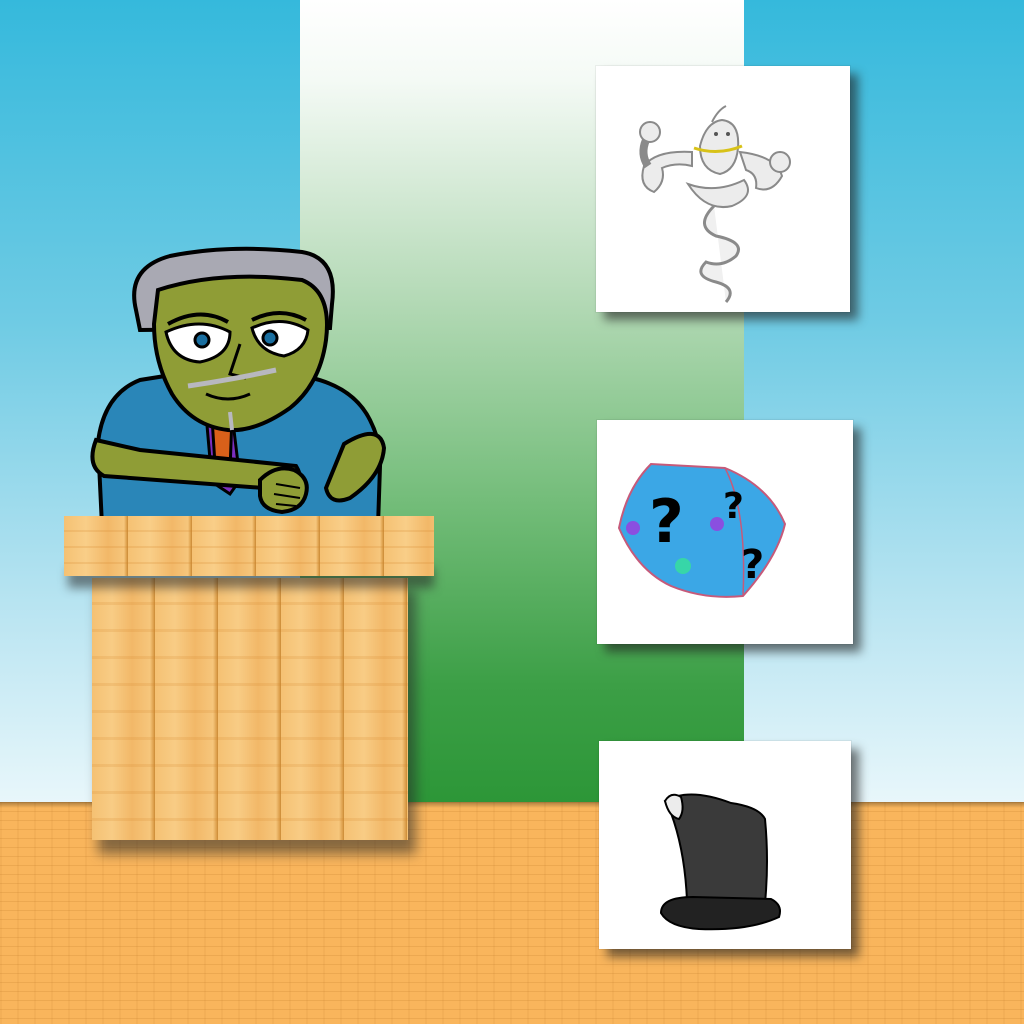  I want to click on choice-card-genie, so click(723, 189).